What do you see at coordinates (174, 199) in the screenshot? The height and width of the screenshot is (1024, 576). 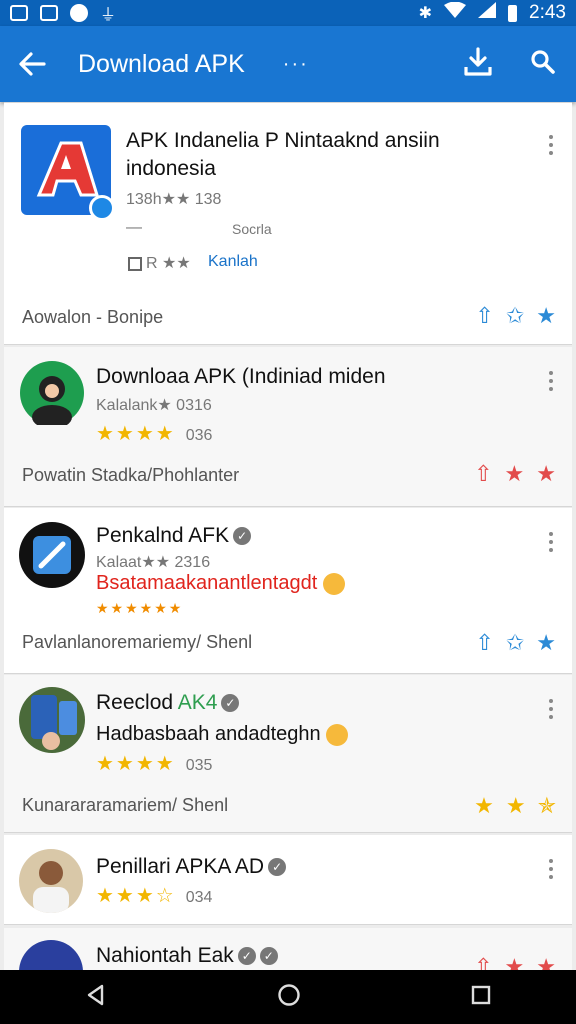 I see `rating-text: 138h★★ 138` at bounding box center [174, 199].